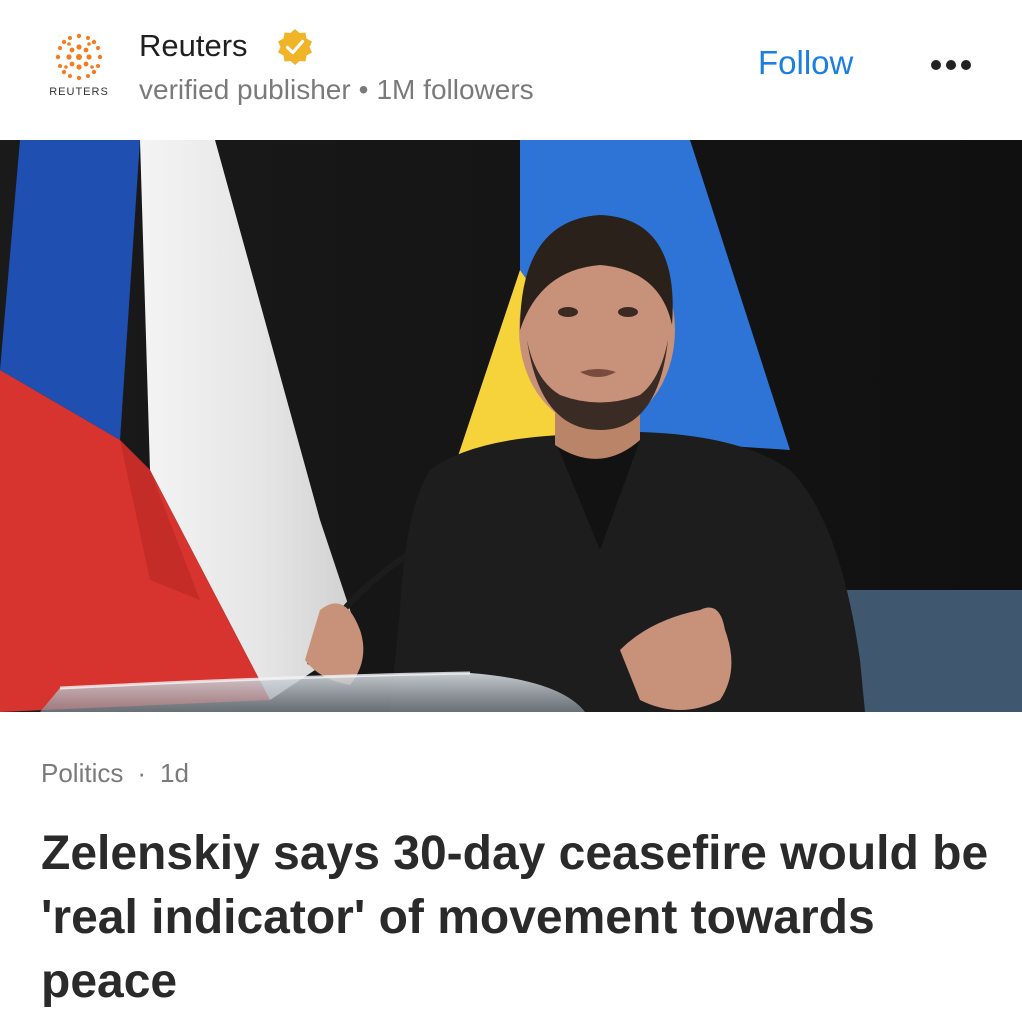  I want to click on reuters-logo-icon, so click(79, 57).